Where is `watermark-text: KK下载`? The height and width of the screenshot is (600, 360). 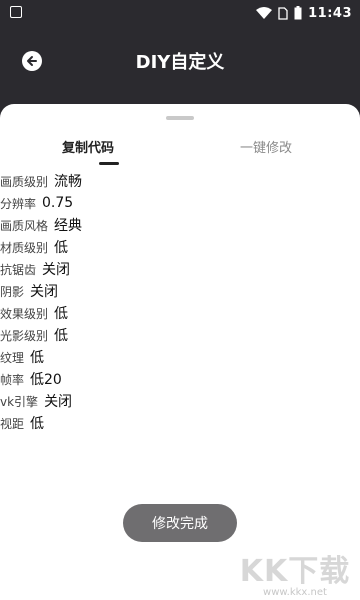 watermark-text: KK下载 is located at coordinates (295, 571).